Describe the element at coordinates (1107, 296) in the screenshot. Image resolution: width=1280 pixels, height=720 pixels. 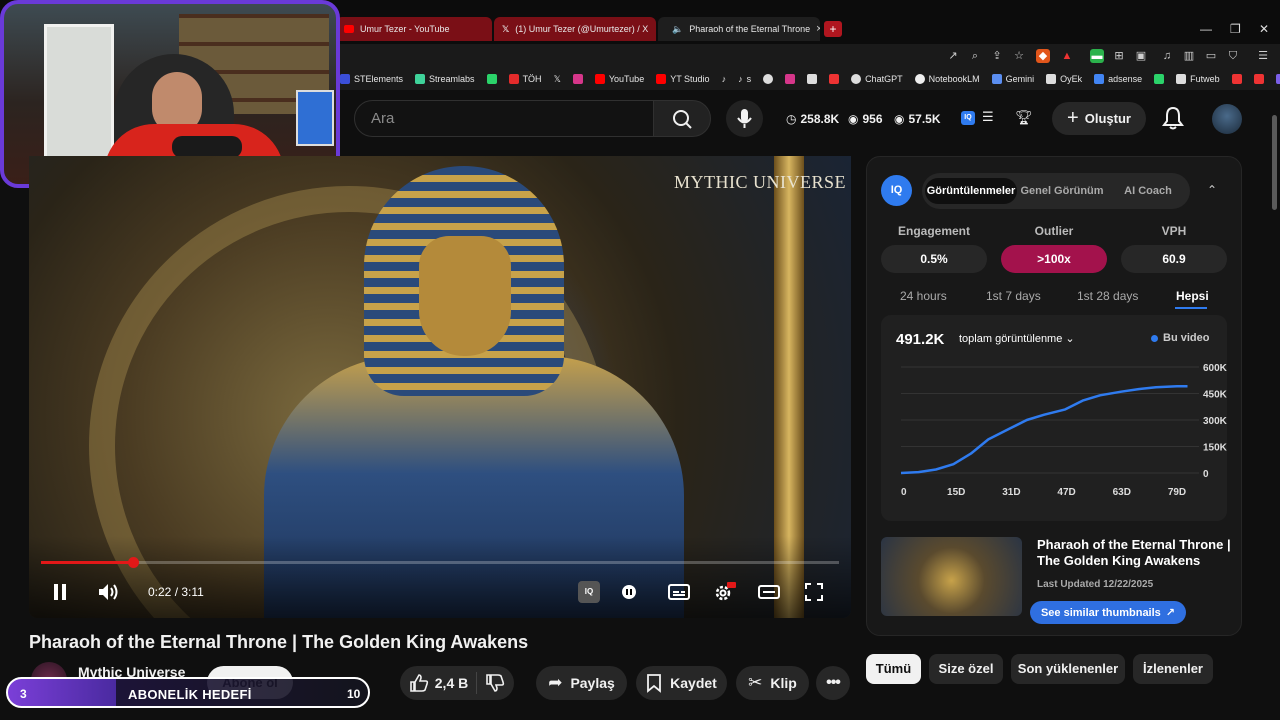
I see `range-28d: 1st 28 days` at that location.